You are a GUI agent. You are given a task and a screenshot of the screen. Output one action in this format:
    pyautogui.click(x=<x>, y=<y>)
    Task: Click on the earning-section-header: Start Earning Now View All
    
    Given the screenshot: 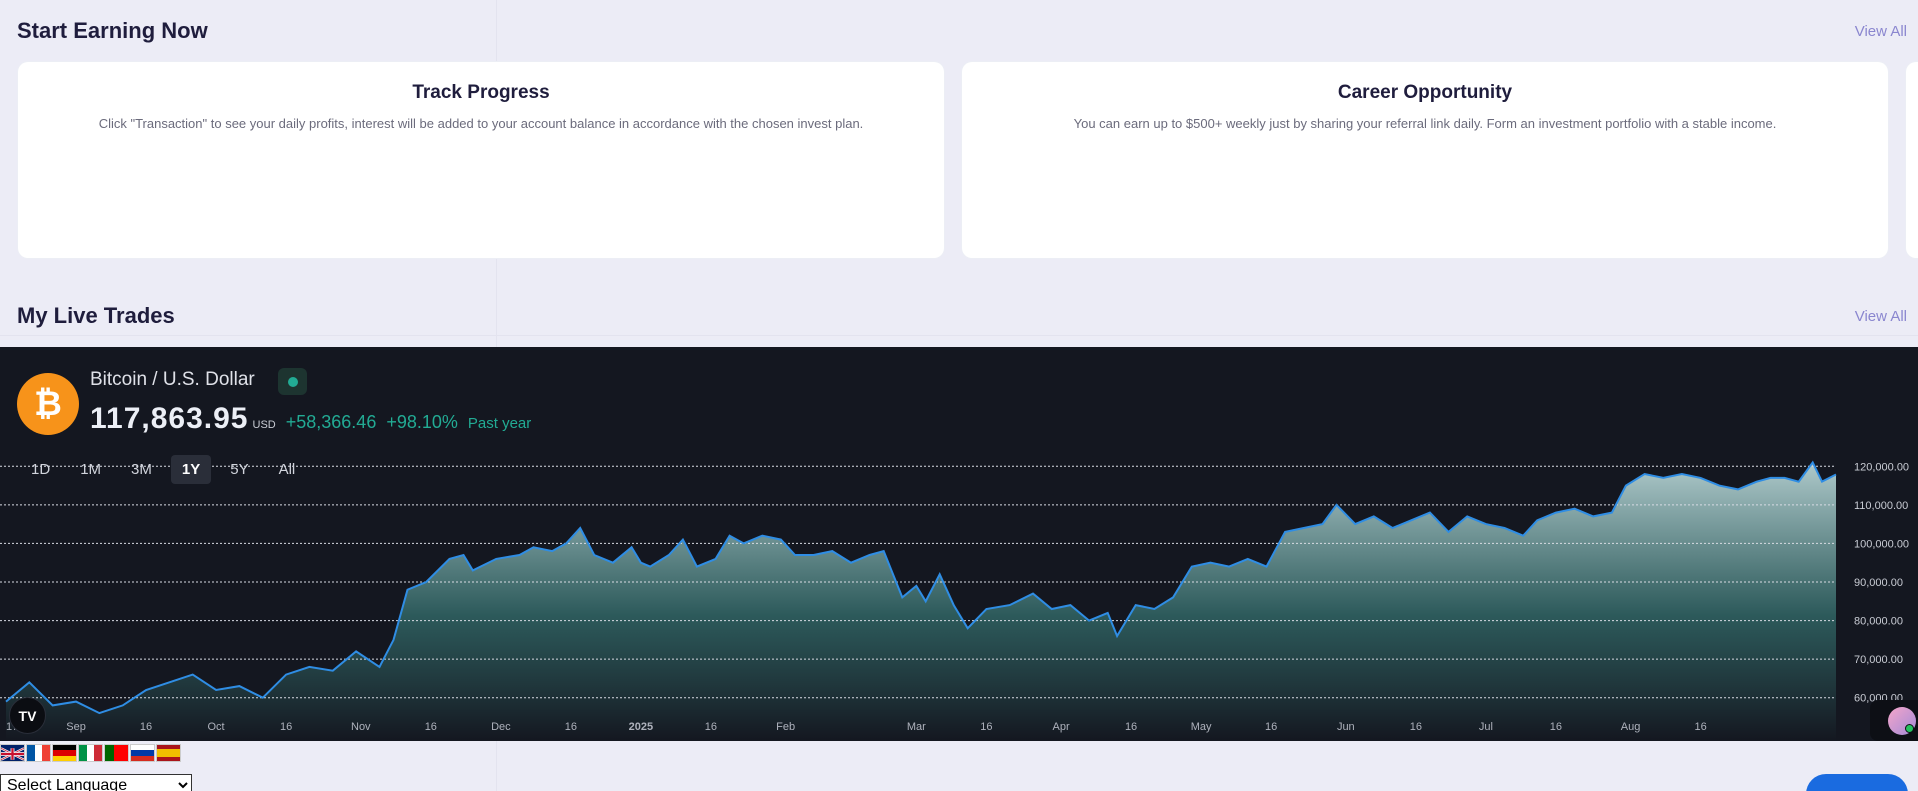 What is the action you would take?
    pyautogui.click(x=962, y=31)
    